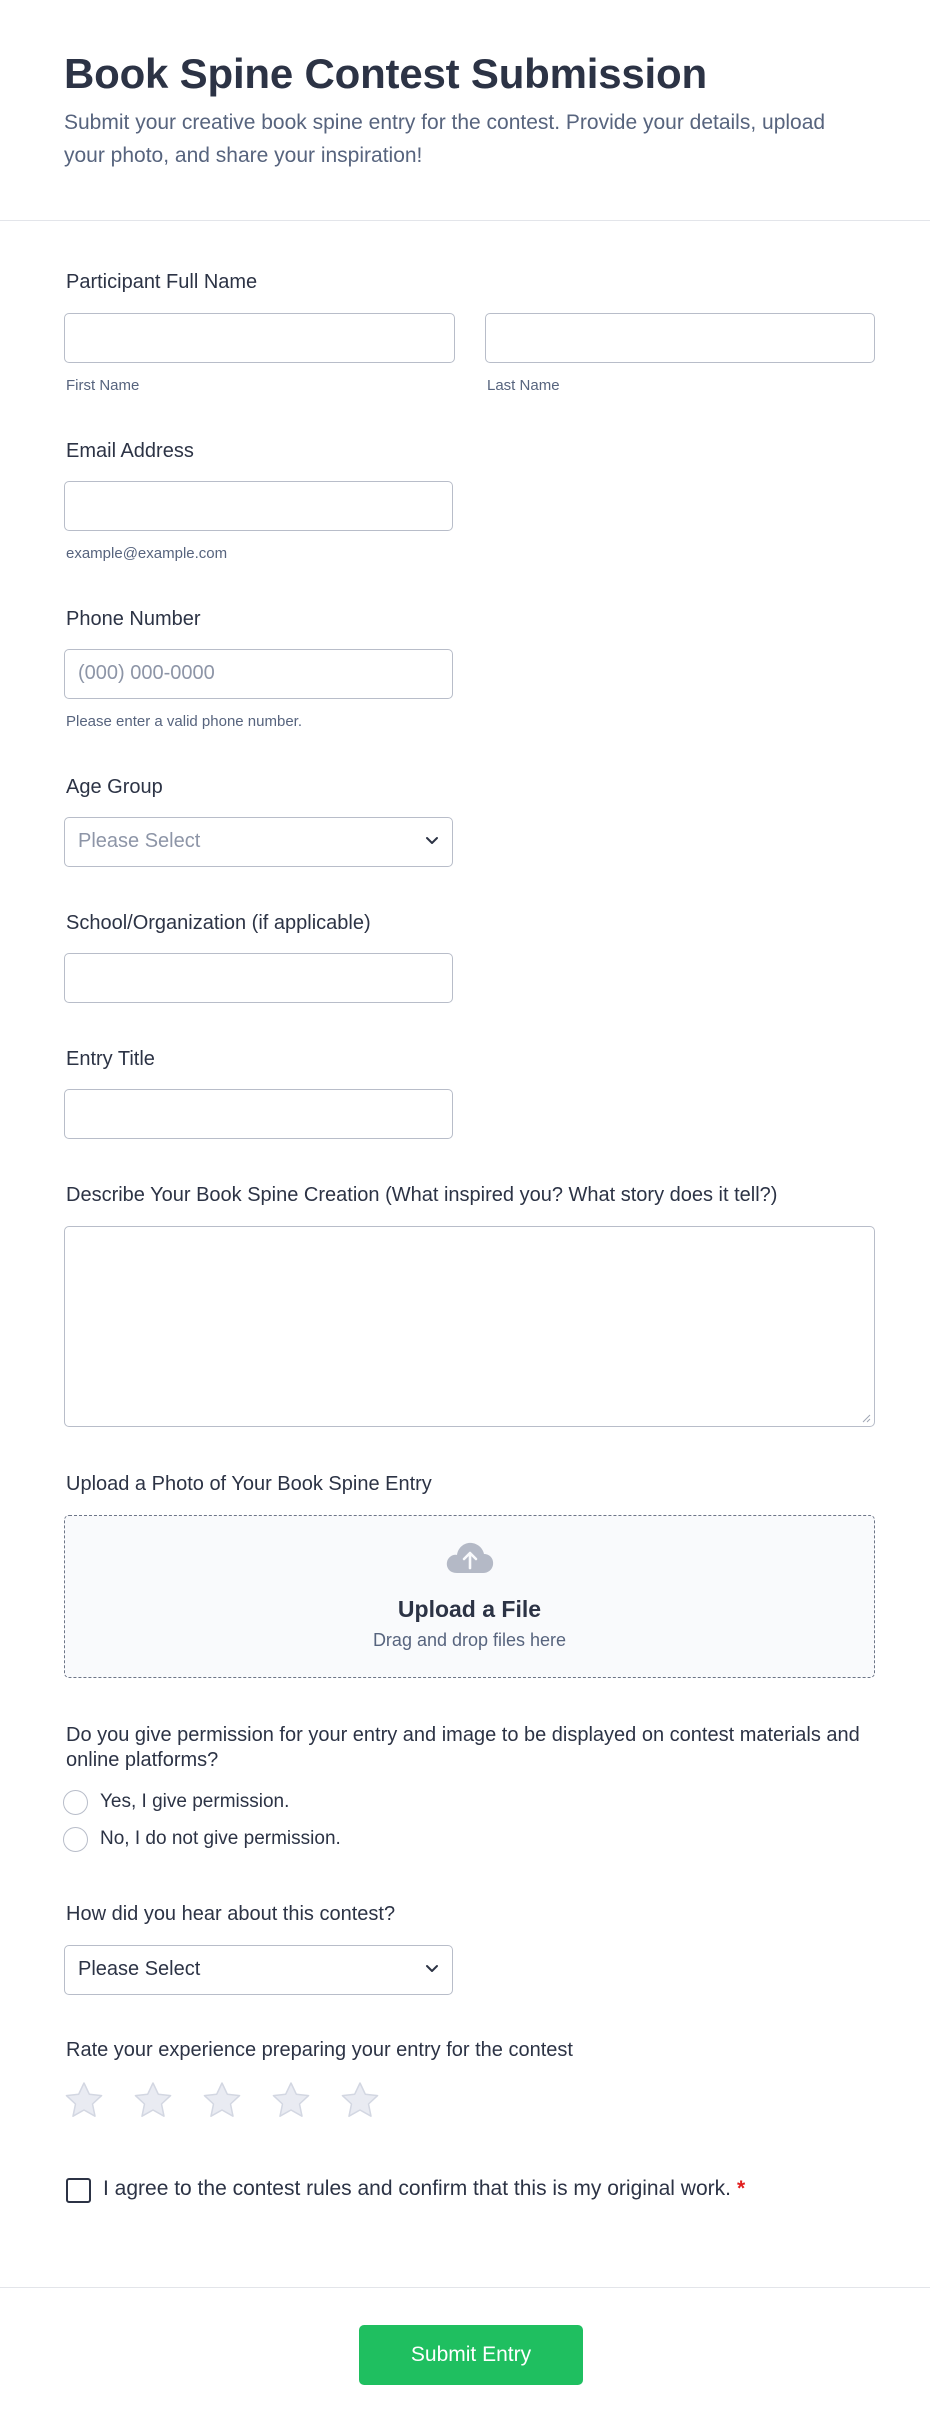  I want to click on last-name-input, so click(680, 338).